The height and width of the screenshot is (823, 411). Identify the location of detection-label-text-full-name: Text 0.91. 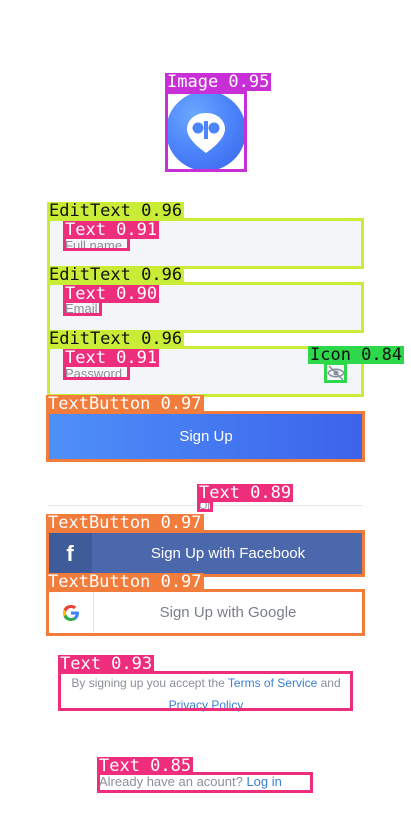
(111, 230).